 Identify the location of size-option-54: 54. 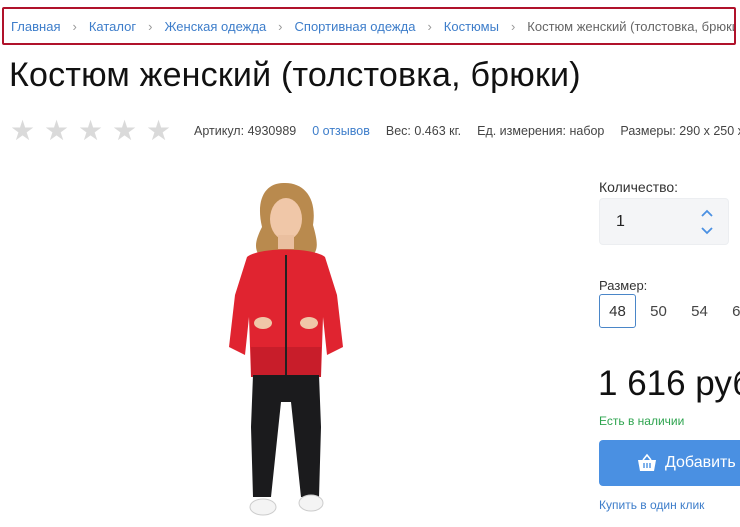
(699, 311).